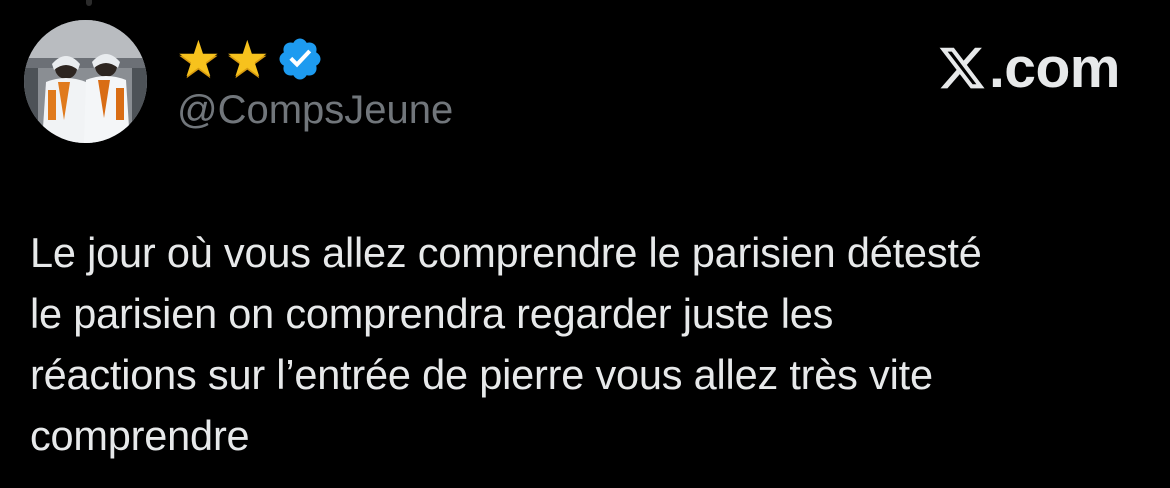  I want to click on avatar, so click(85, 81).